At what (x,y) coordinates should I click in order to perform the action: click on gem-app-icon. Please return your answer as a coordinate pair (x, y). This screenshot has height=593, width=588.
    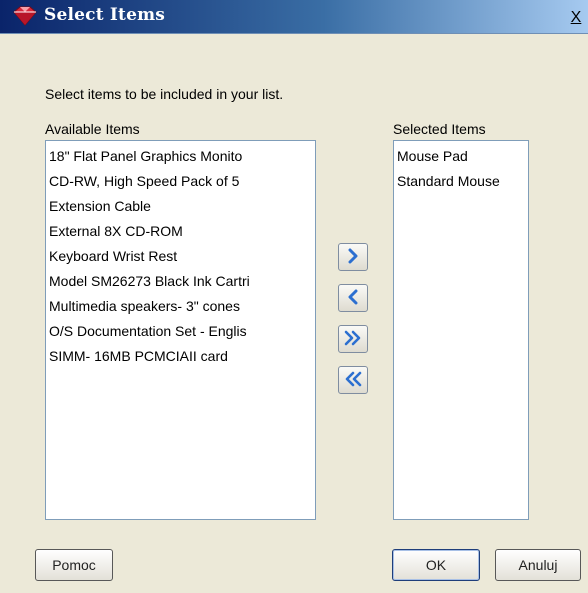
    Looking at the image, I should click on (25, 16).